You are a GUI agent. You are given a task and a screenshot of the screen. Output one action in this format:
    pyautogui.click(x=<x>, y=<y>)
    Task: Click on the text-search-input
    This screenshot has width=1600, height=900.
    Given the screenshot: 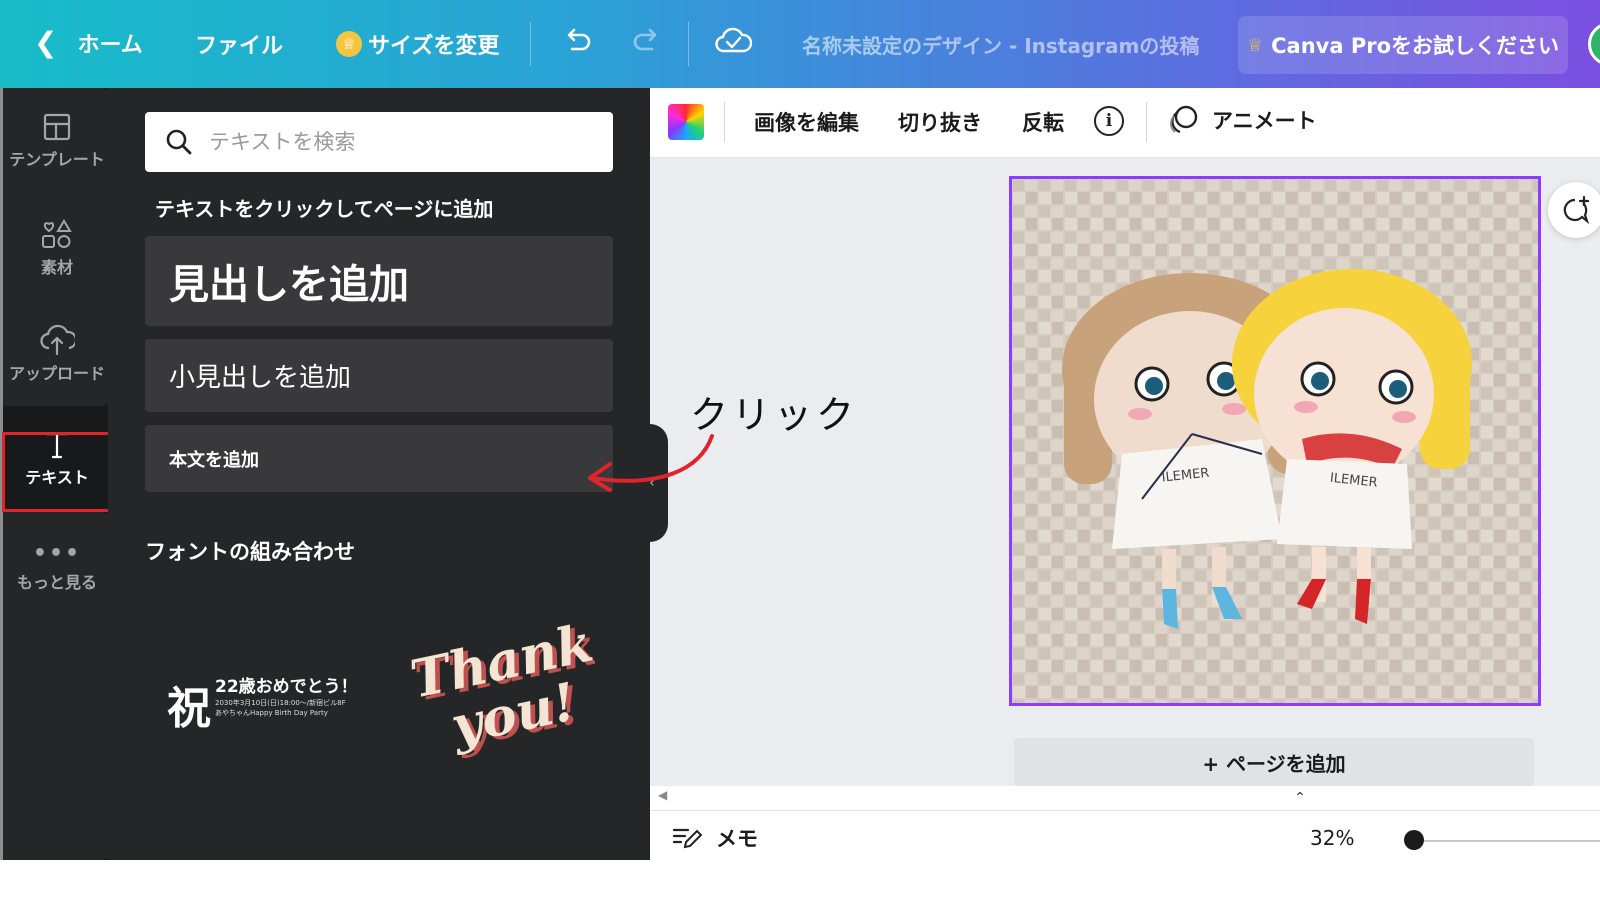 What is the action you would take?
    pyautogui.click(x=399, y=142)
    